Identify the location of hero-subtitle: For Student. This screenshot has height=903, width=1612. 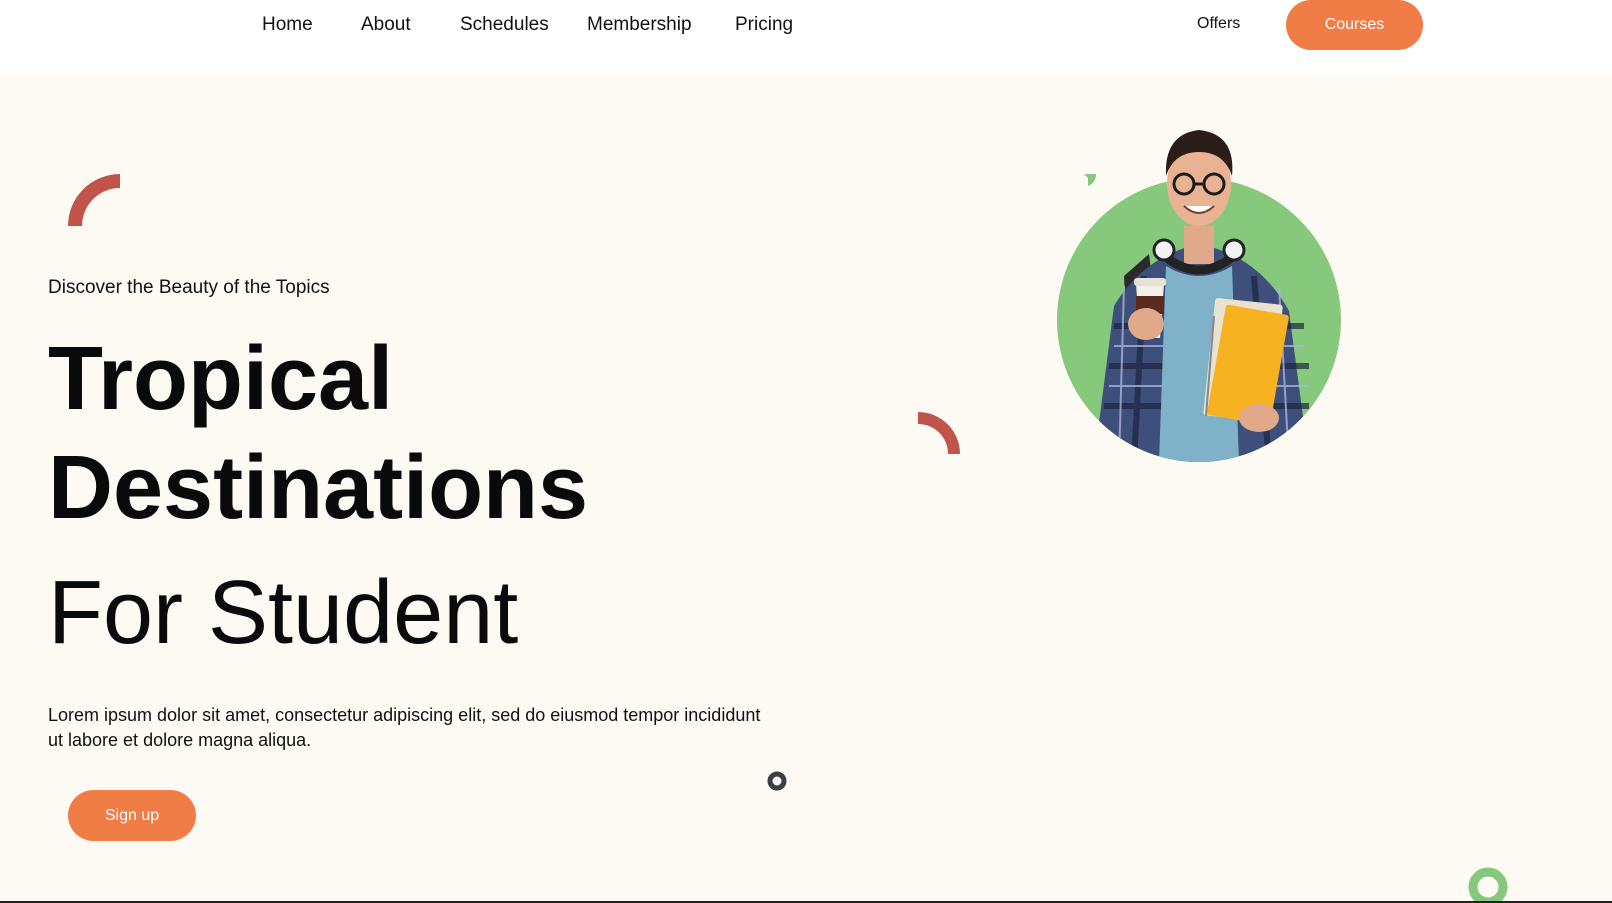
(283, 613).